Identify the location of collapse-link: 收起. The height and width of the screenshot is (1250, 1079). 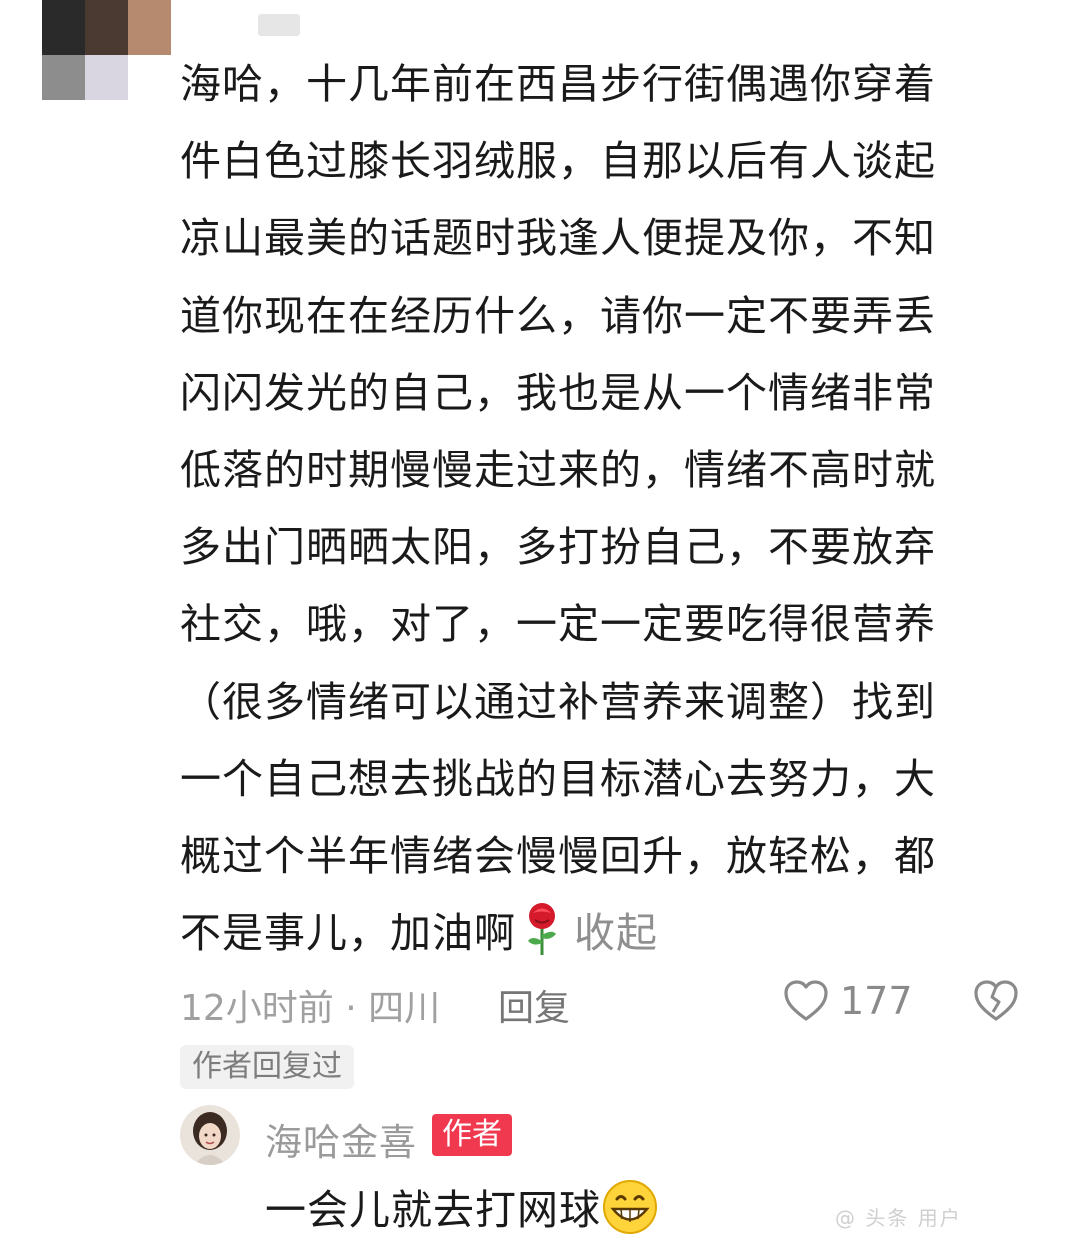
(616, 933).